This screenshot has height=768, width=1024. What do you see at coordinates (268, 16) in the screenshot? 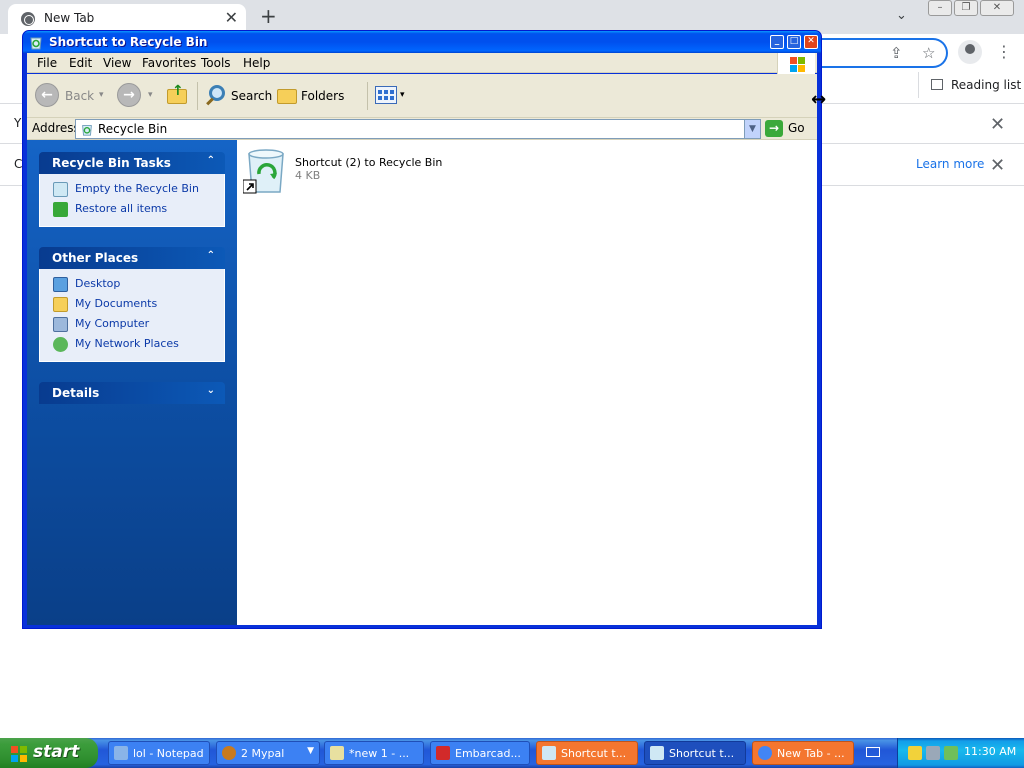
I see `new-tab-button: +` at bounding box center [268, 16].